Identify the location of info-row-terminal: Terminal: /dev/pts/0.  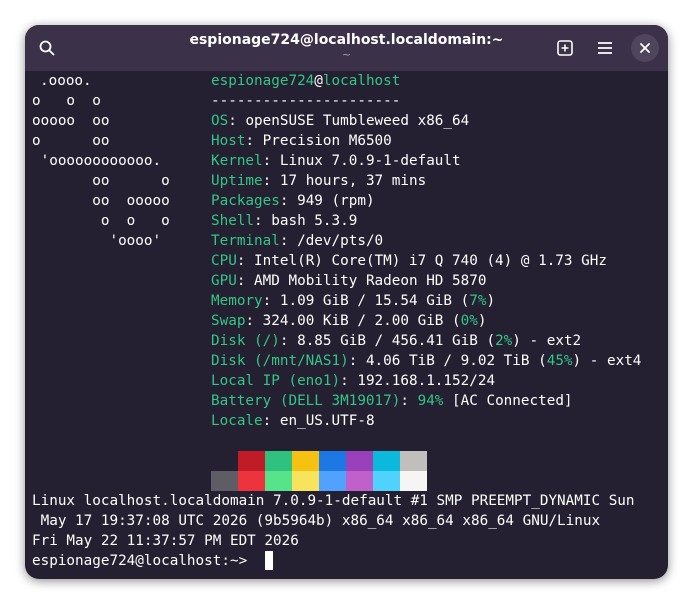
(297, 241).